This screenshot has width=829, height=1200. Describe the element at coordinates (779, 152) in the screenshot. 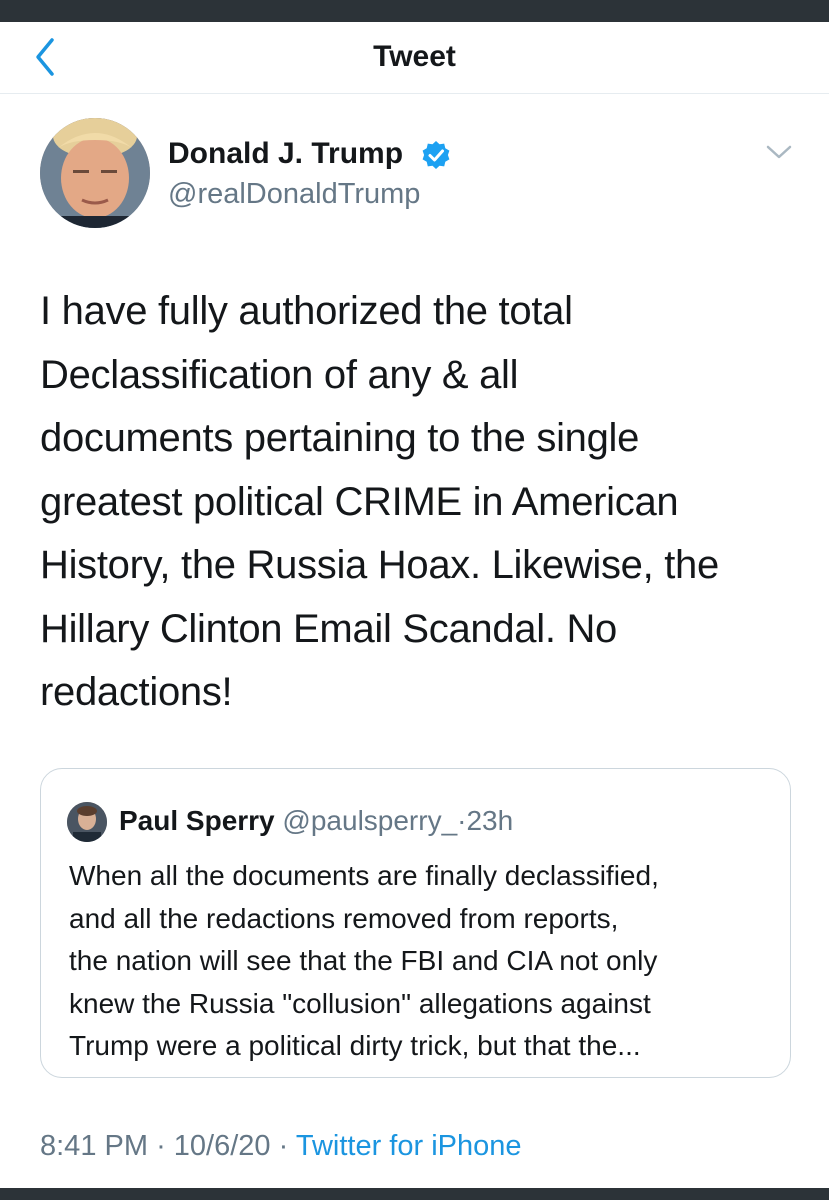

I see `chevron-down-icon` at that location.